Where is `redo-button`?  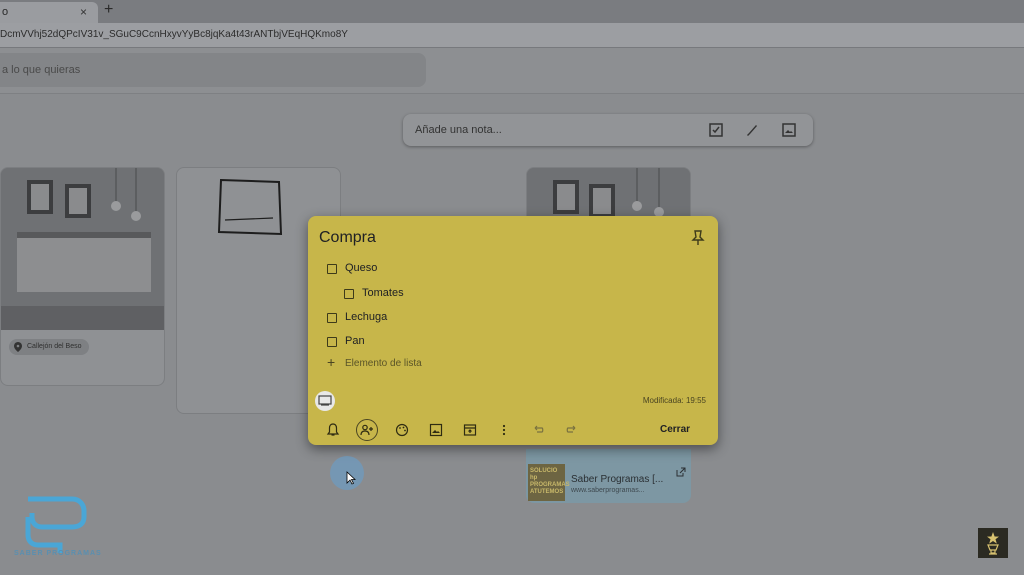 redo-button is located at coordinates (572, 430).